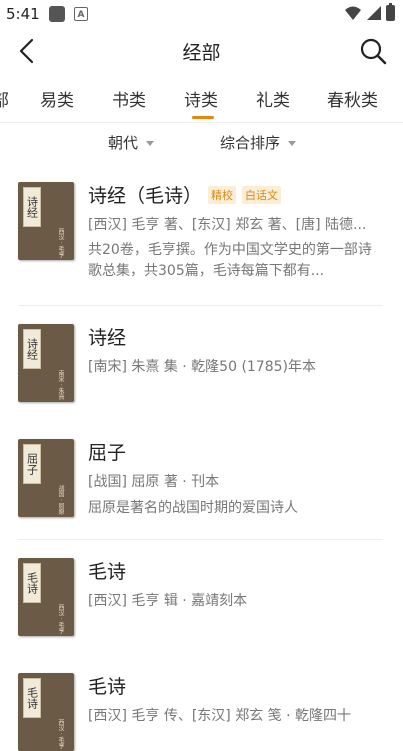 The height and width of the screenshot is (751, 403). Describe the element at coordinates (273, 98) in the screenshot. I see `tab-li: 礼类` at that location.